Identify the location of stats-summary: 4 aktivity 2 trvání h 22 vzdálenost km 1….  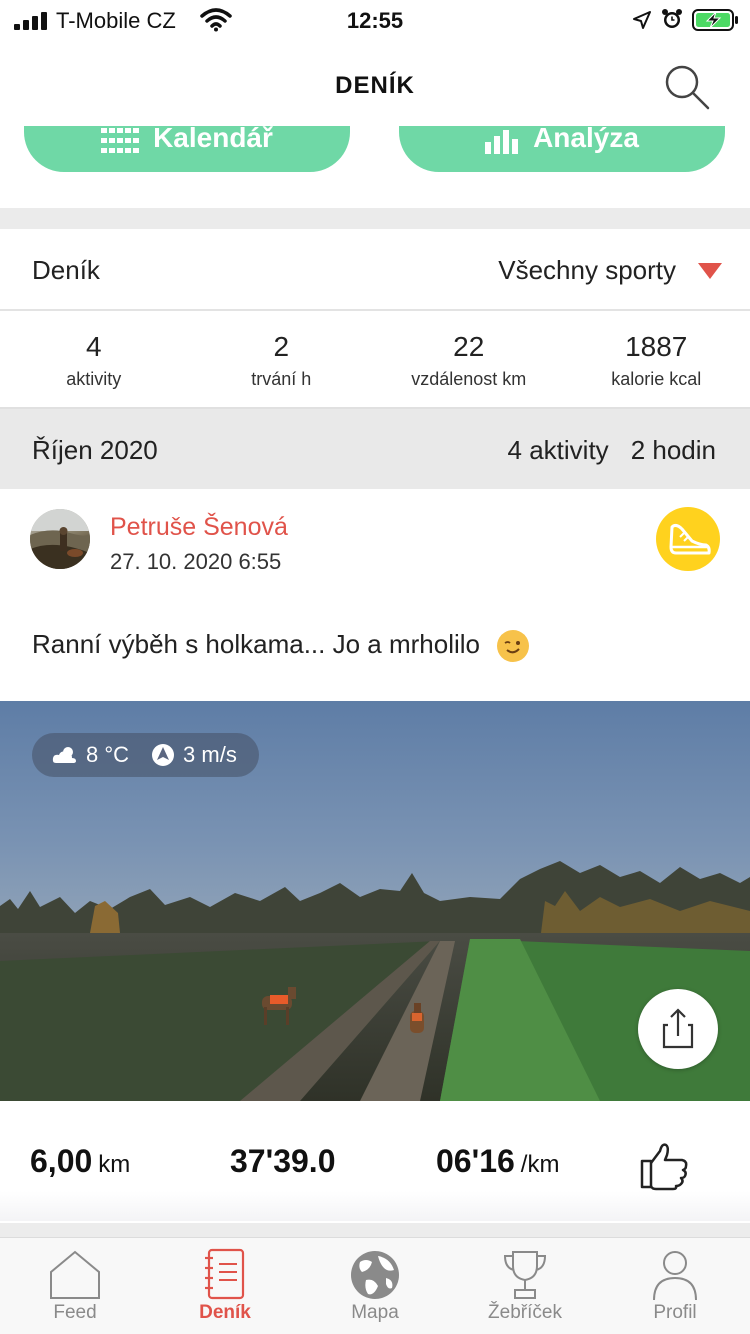
(375, 359).